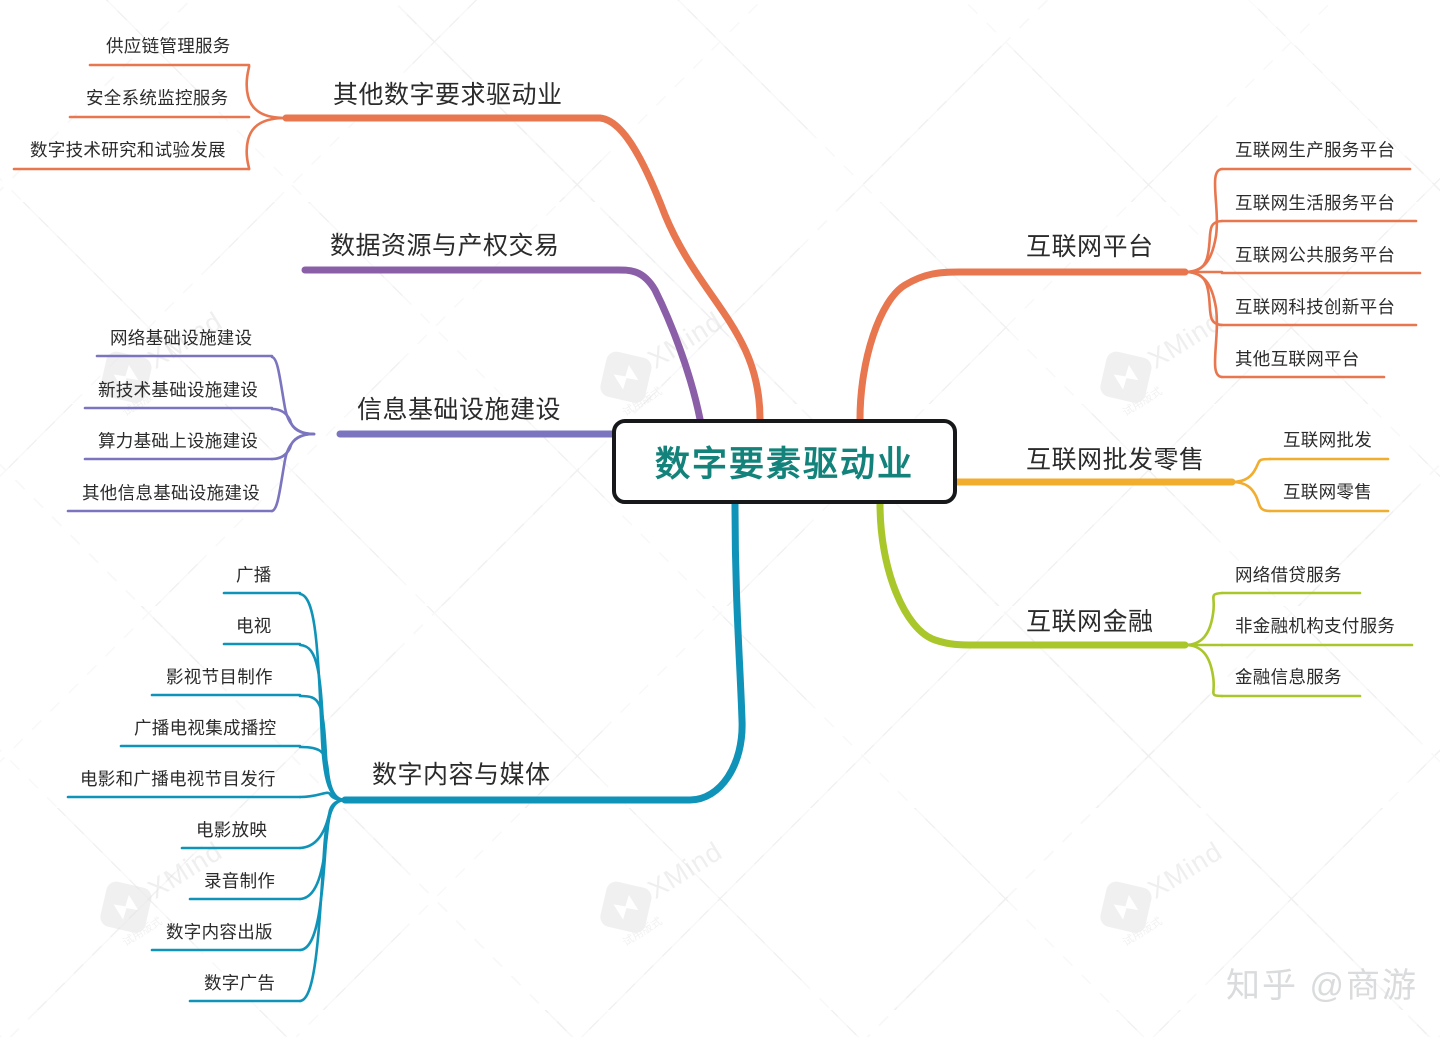  I want to click on leaf-label-internet-platform-0: 互联网生产服务平台, so click(1315, 149).